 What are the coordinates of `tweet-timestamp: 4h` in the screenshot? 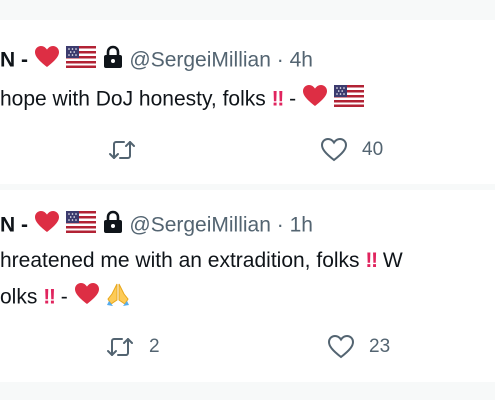 It's located at (301, 60).